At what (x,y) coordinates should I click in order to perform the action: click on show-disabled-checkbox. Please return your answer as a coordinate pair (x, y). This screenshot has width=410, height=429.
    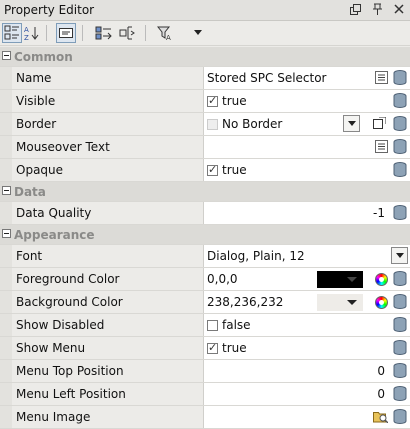
    Looking at the image, I should click on (212, 325).